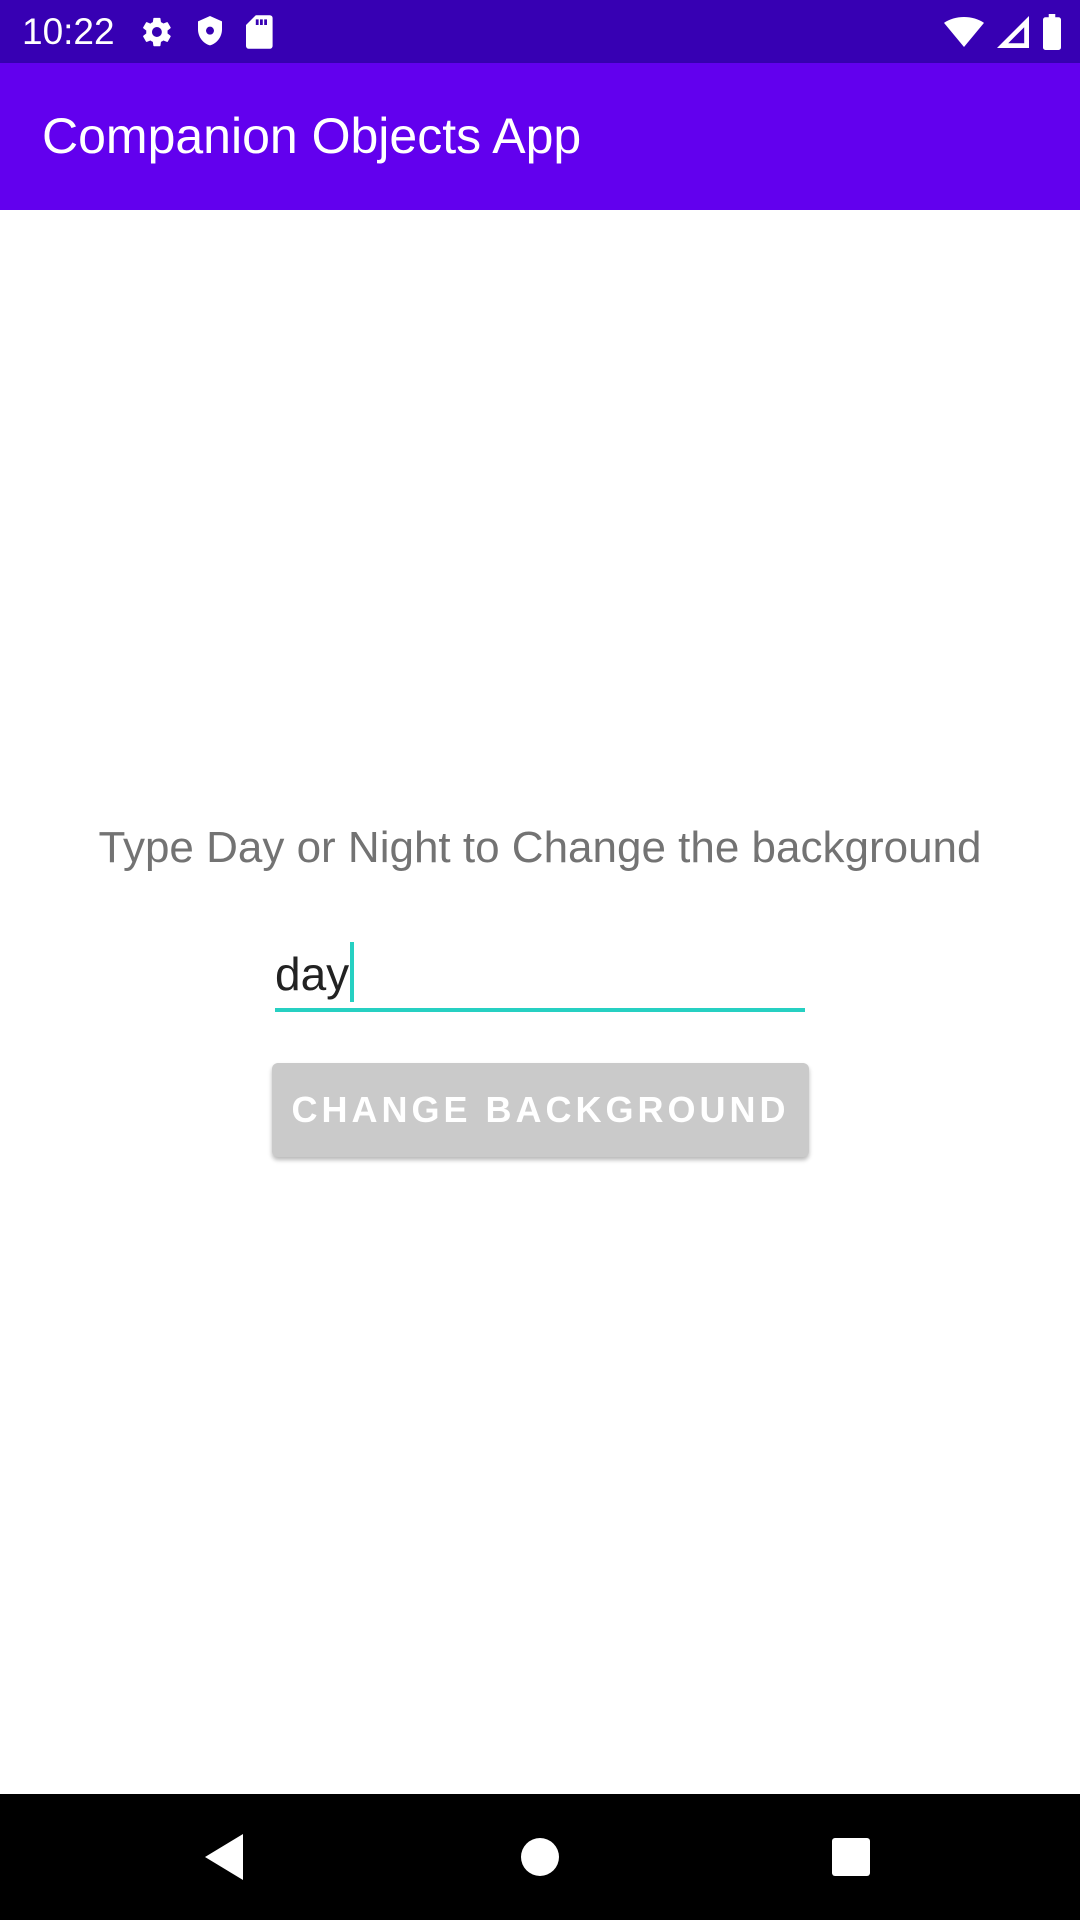 The height and width of the screenshot is (1920, 1080). Describe the element at coordinates (1052, 32) in the screenshot. I see `battery-icon` at that location.